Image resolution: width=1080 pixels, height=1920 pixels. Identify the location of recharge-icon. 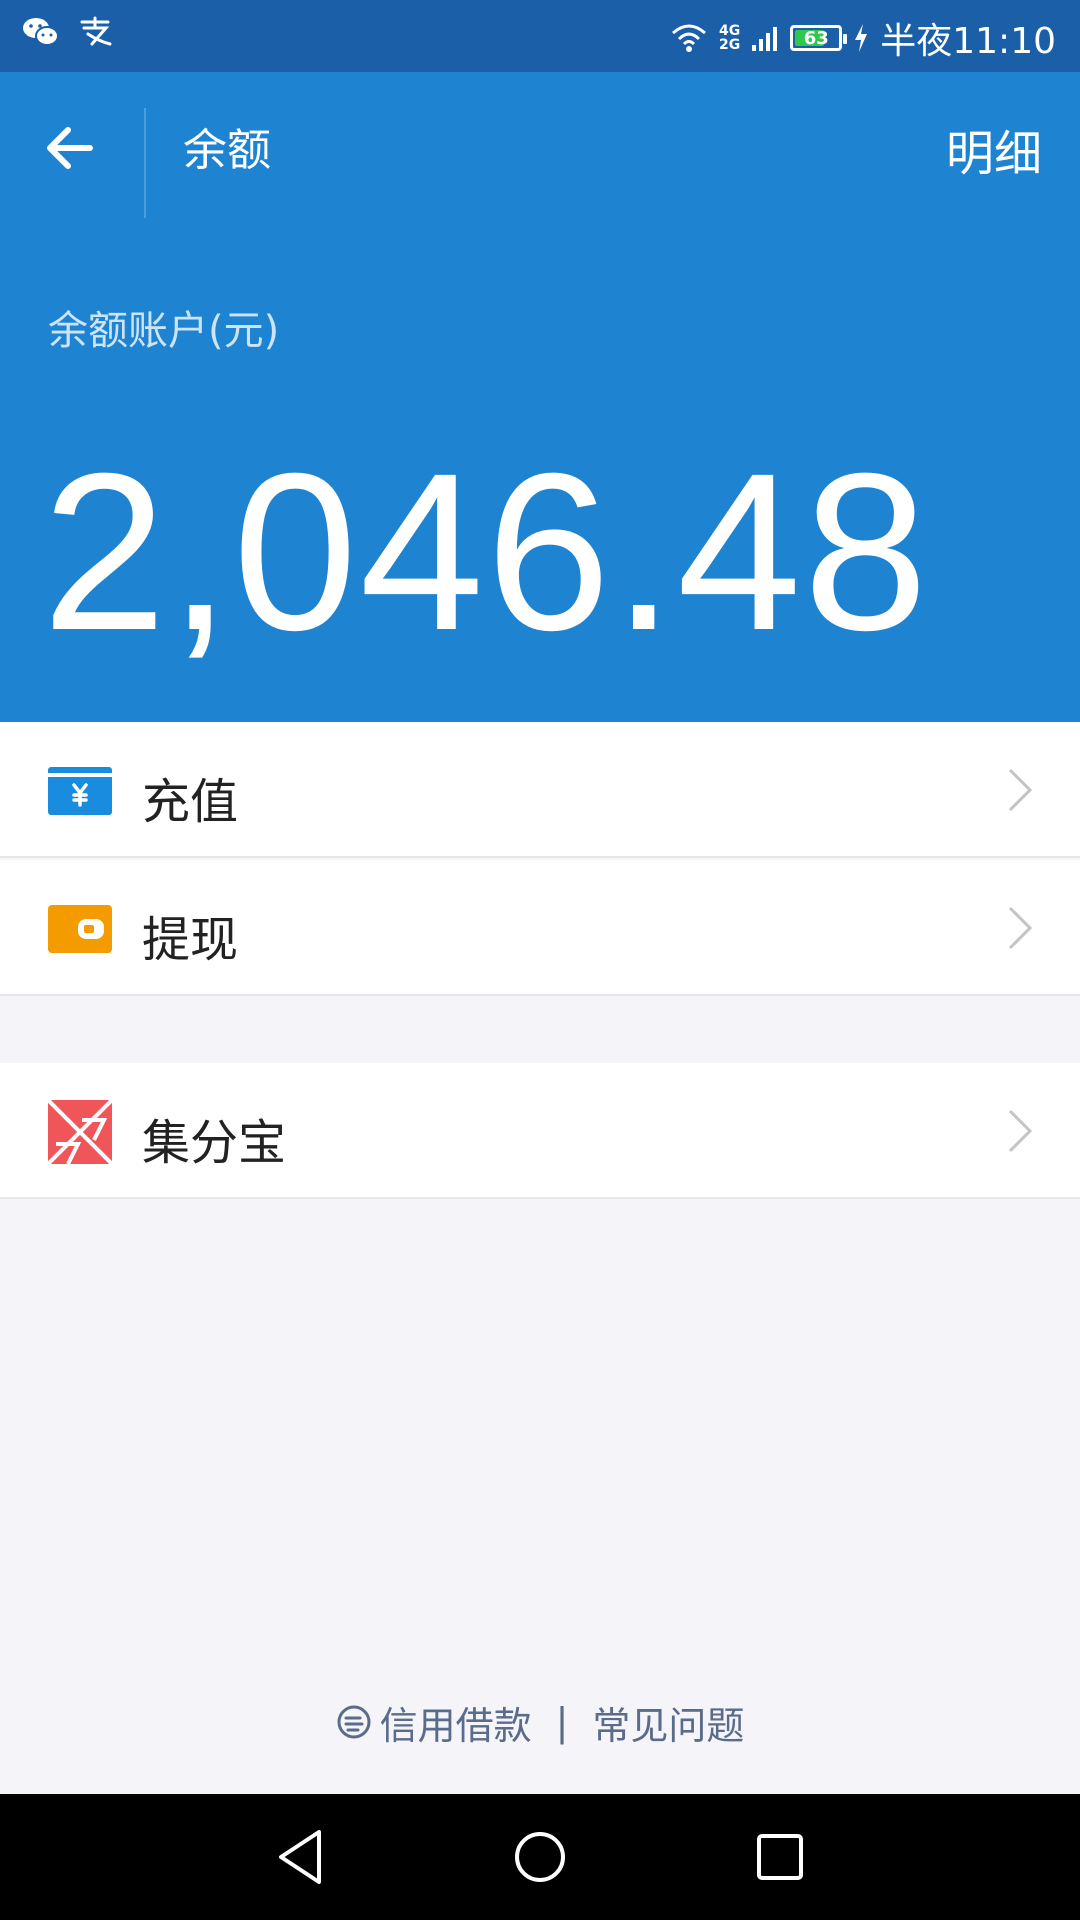
(80, 791).